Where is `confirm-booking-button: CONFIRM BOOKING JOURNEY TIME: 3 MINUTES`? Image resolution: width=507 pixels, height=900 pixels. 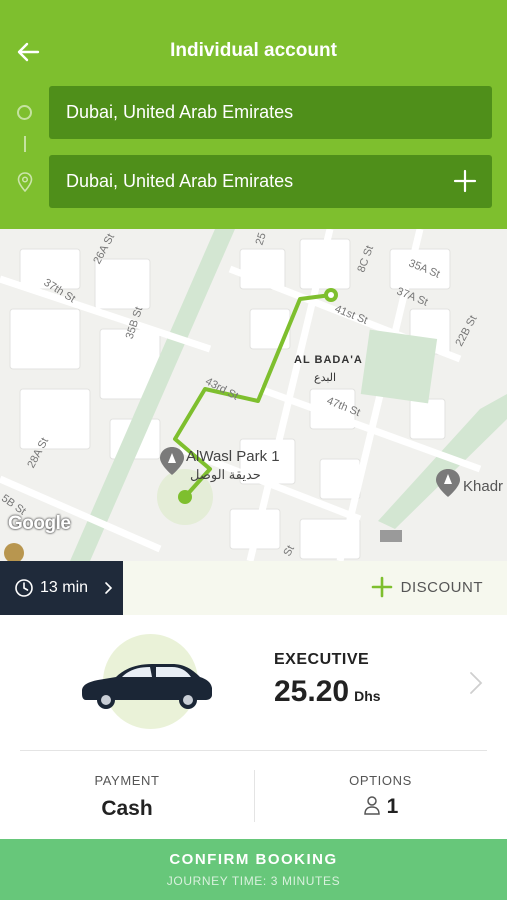
confirm-booking-button: CONFIRM BOOKING JOURNEY TIME: 3 MINUTES is located at coordinates (253, 869).